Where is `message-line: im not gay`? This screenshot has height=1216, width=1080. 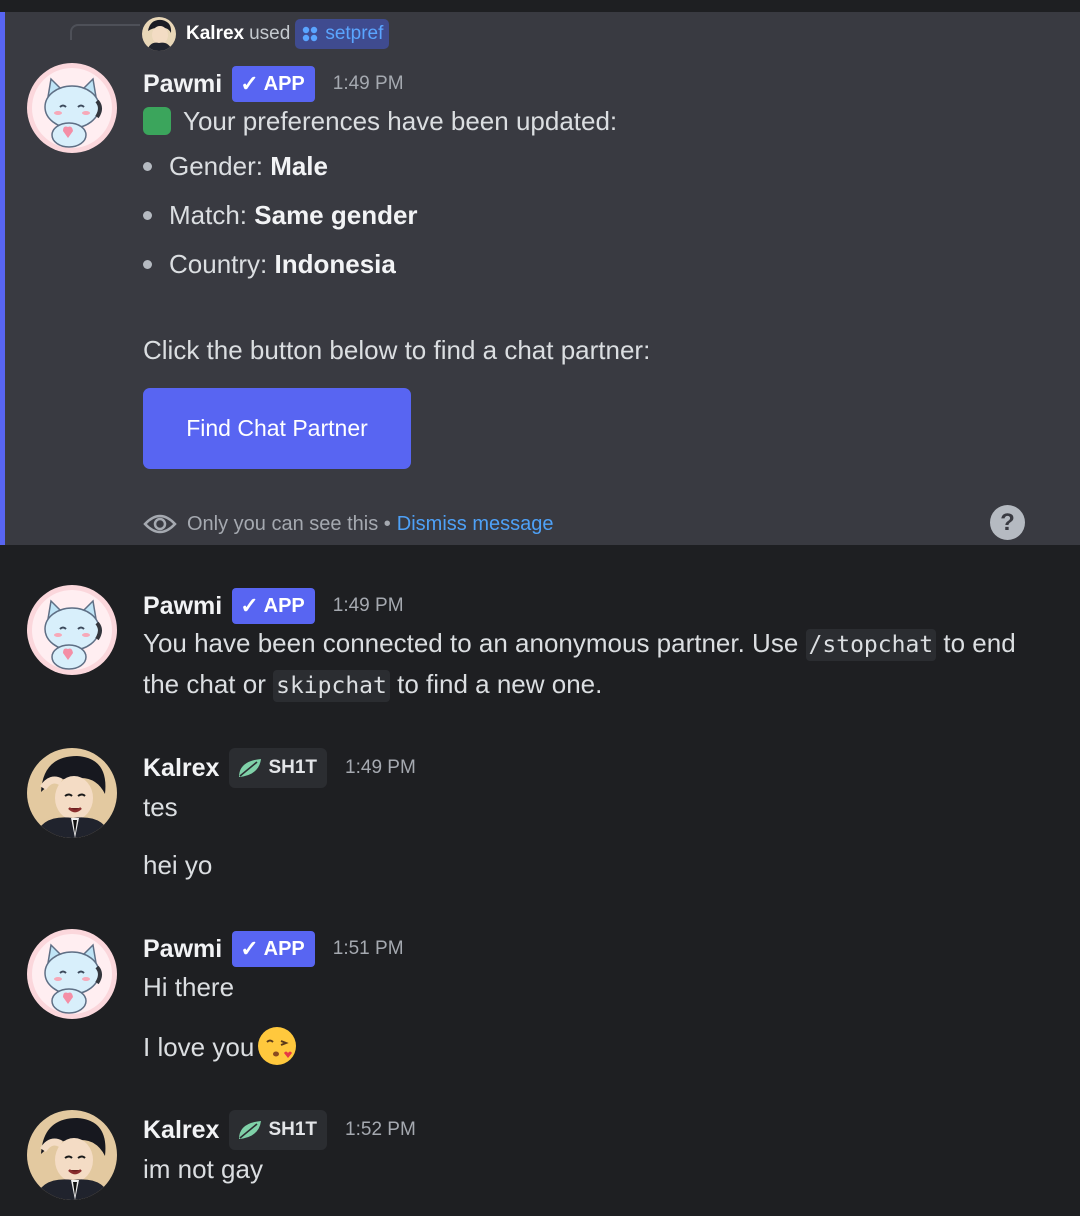
message-line: im not gay is located at coordinates (203, 1169).